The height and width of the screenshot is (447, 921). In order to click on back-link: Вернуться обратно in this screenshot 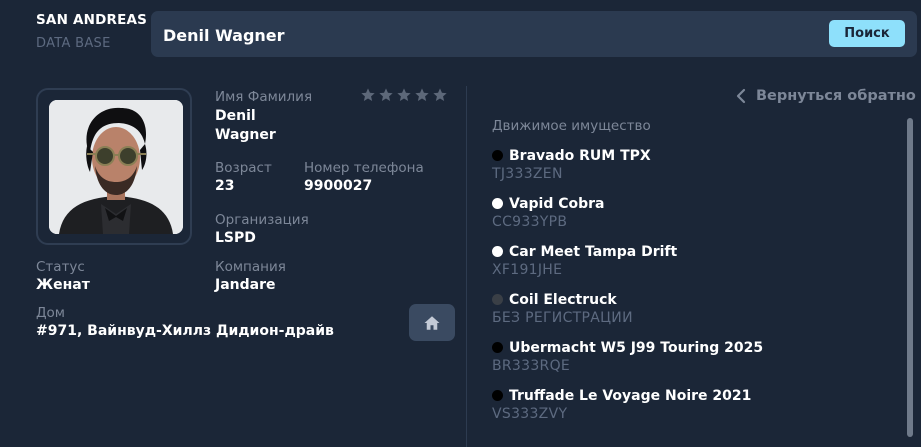, I will do `click(826, 96)`.